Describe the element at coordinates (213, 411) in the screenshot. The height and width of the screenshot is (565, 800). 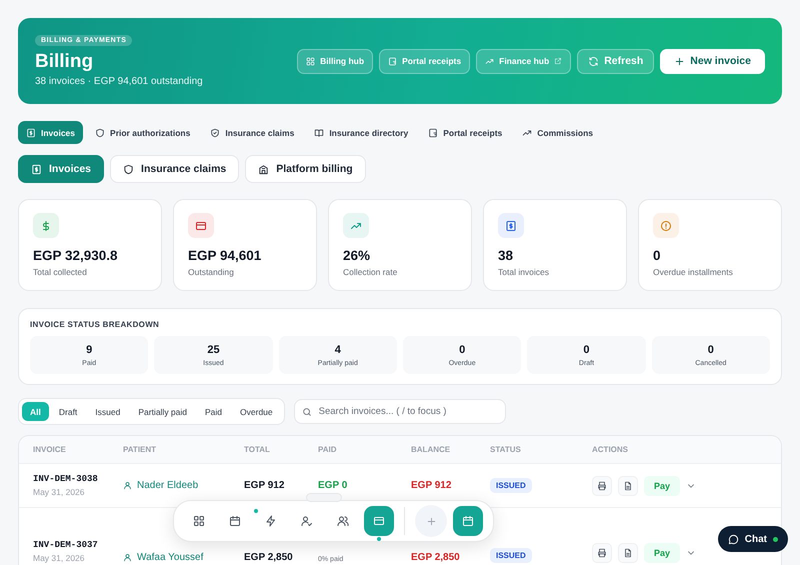
I see `filter-chip: Paid` at that location.